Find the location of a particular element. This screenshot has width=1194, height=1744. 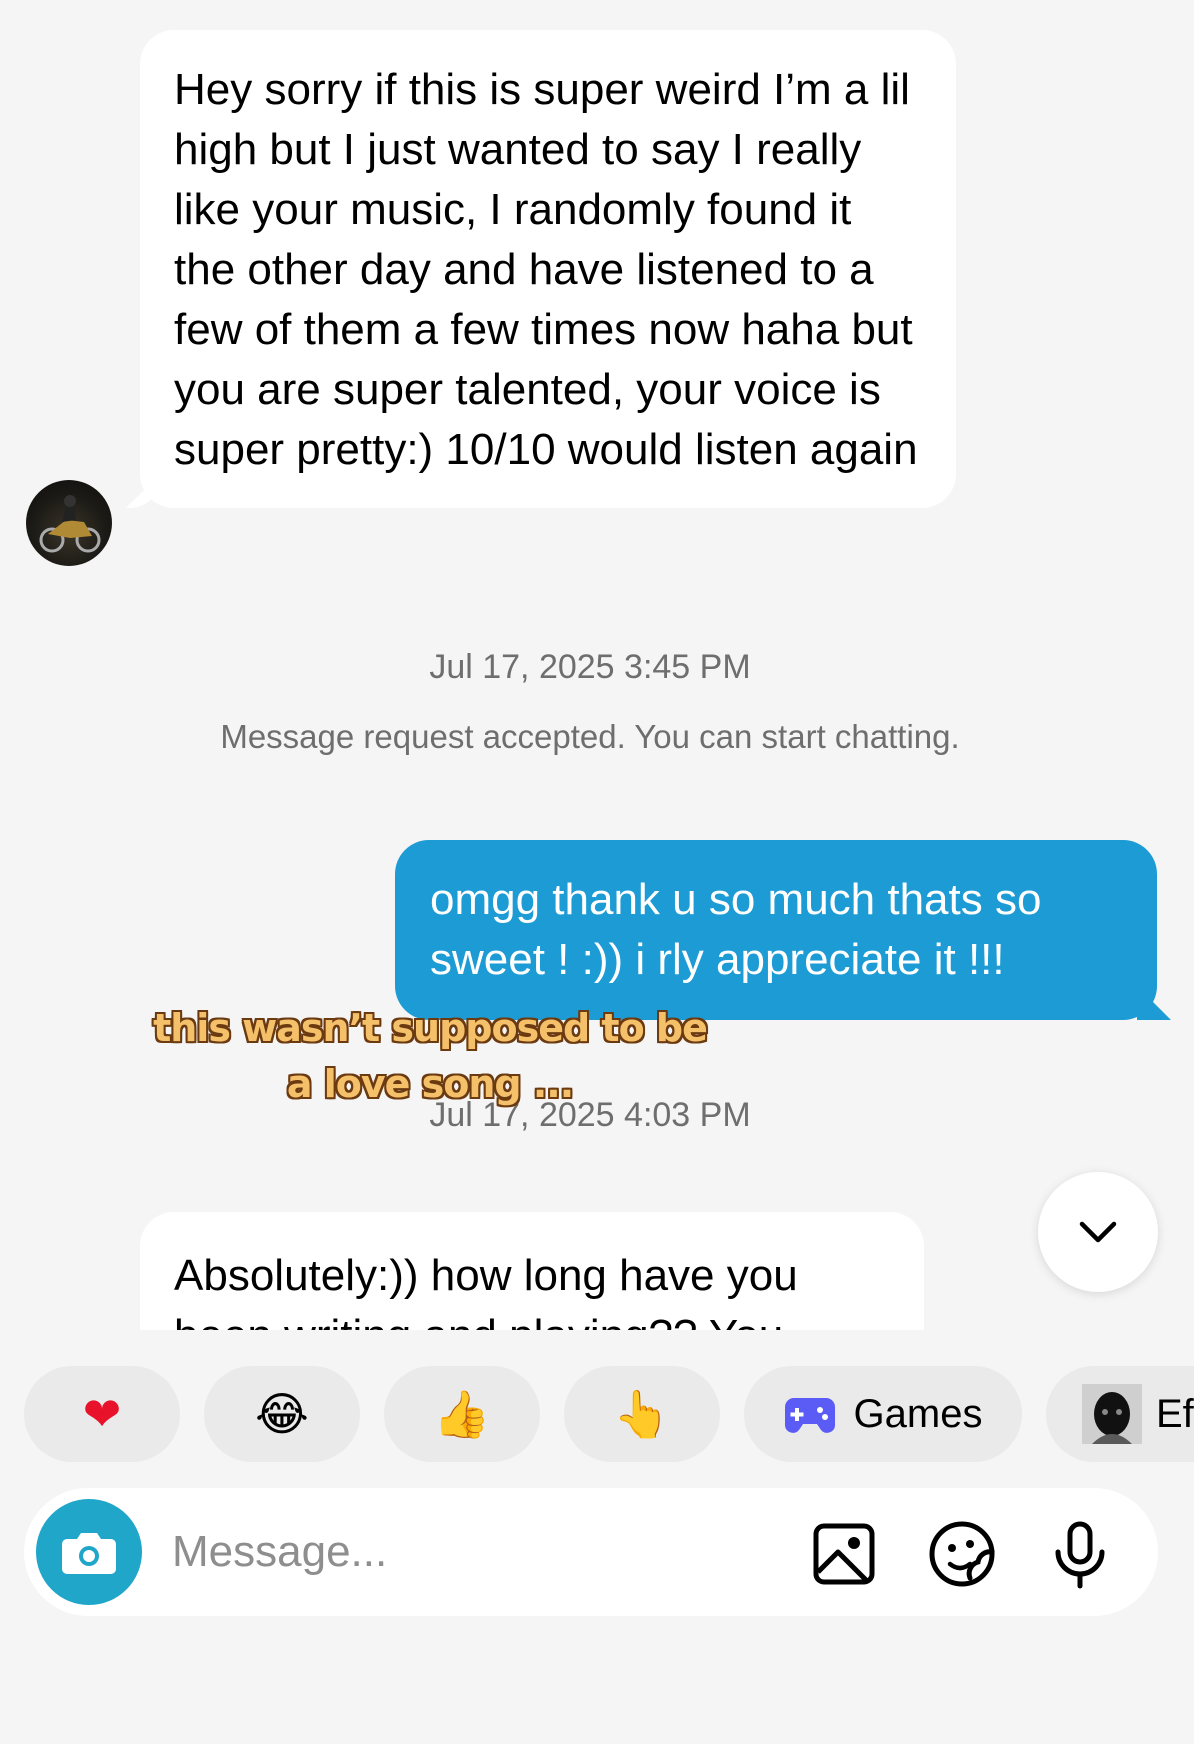

scroll-to-bottom-button is located at coordinates (1098, 1232).